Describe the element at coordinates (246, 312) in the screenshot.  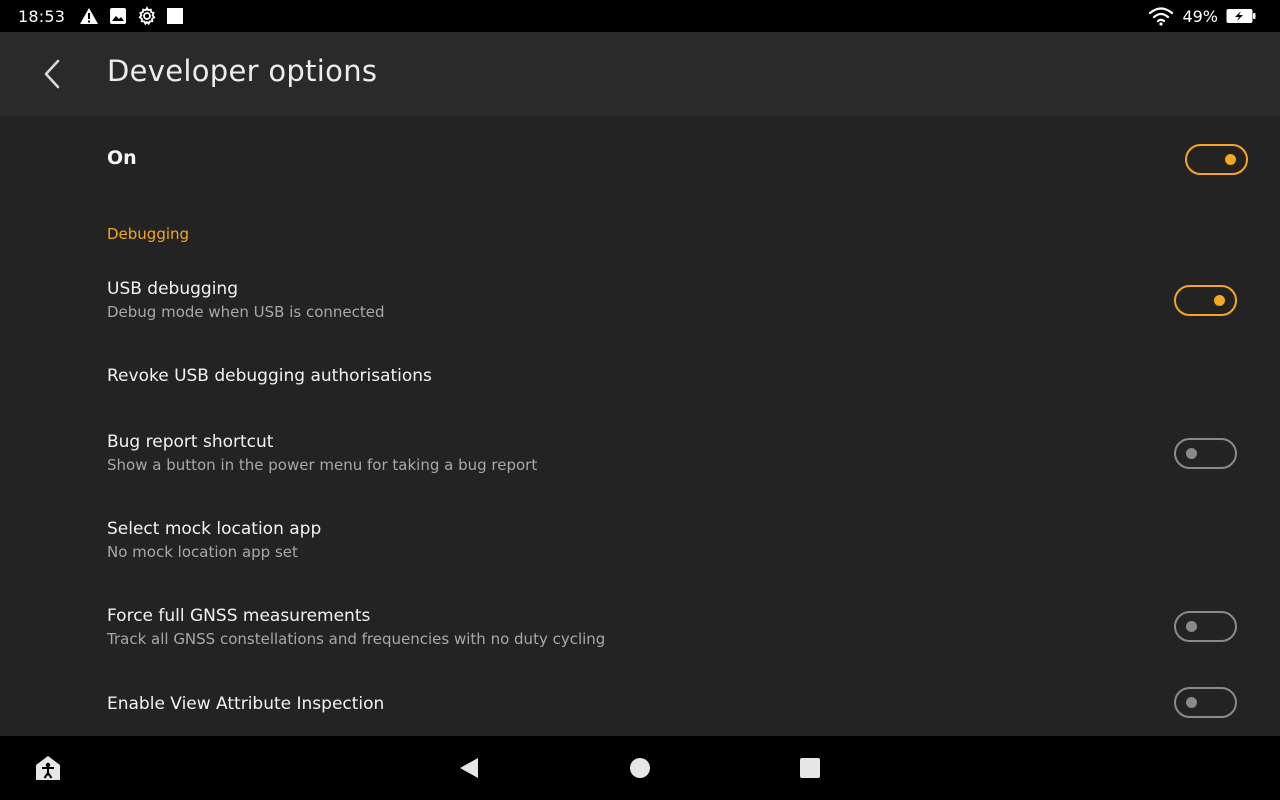
I see `pref-summary: Debug mode when USB is connected` at that location.